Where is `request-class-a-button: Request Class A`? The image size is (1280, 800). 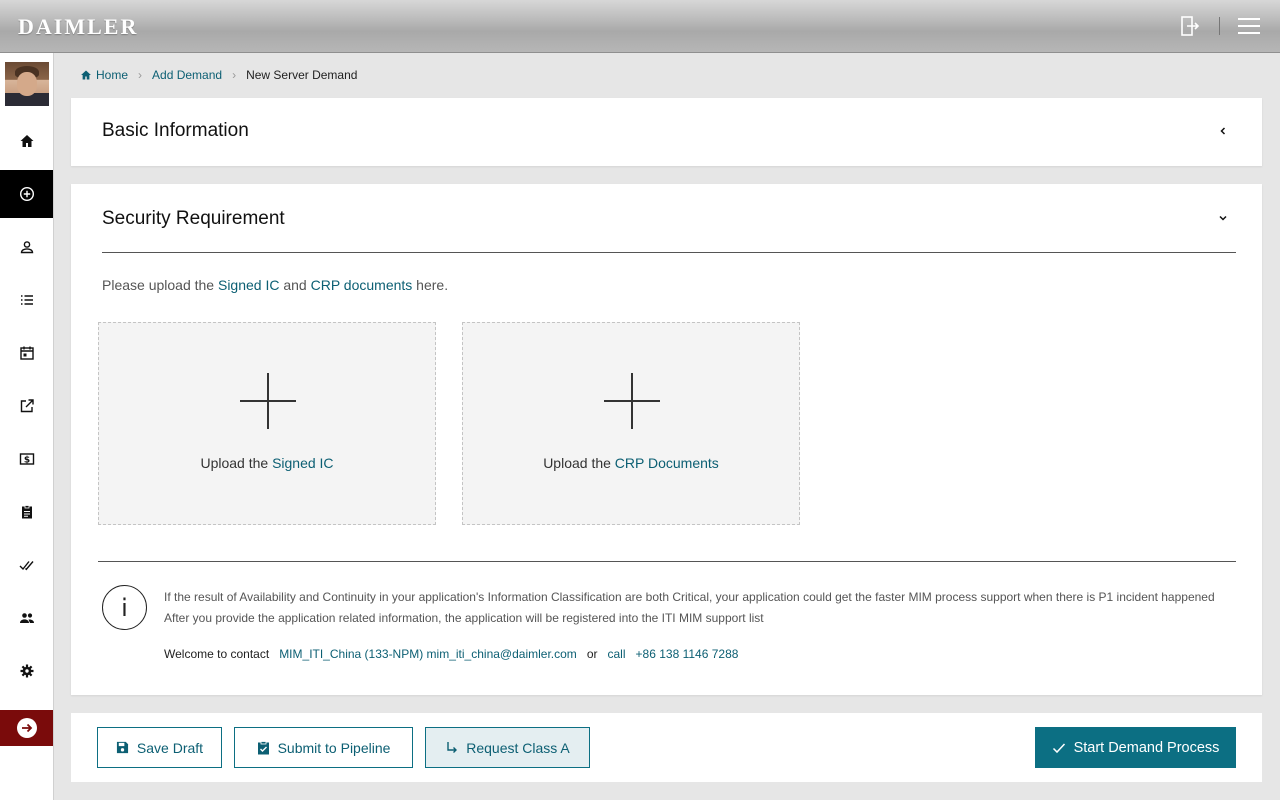 request-class-a-button: Request Class A is located at coordinates (507, 747).